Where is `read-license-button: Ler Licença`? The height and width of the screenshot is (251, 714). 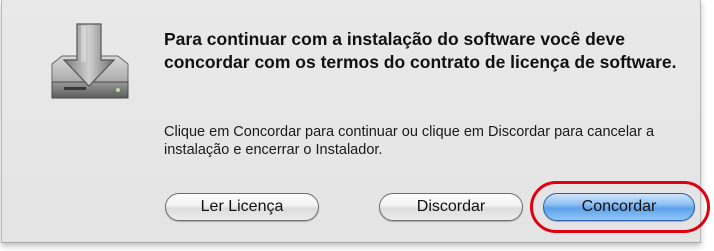
read-license-button: Ler Licença is located at coordinates (242, 207).